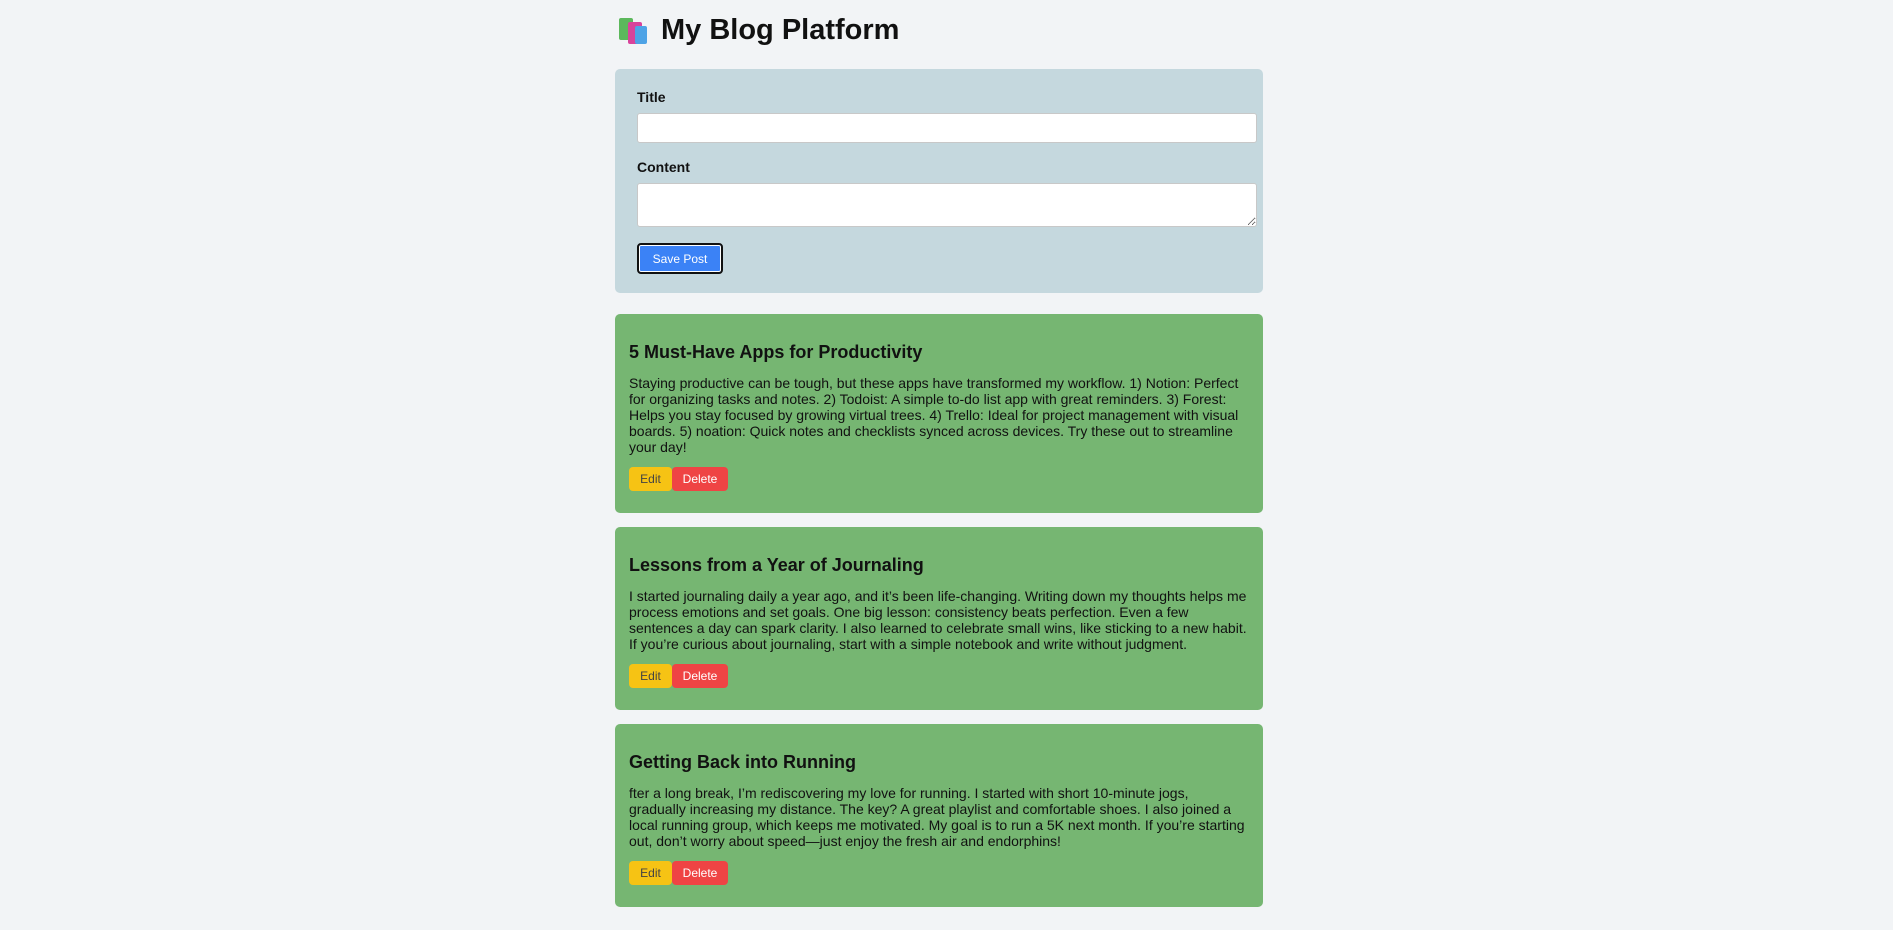 This screenshot has width=1893, height=930. Describe the element at coordinates (634, 30) in the screenshot. I see `books-icon` at that location.